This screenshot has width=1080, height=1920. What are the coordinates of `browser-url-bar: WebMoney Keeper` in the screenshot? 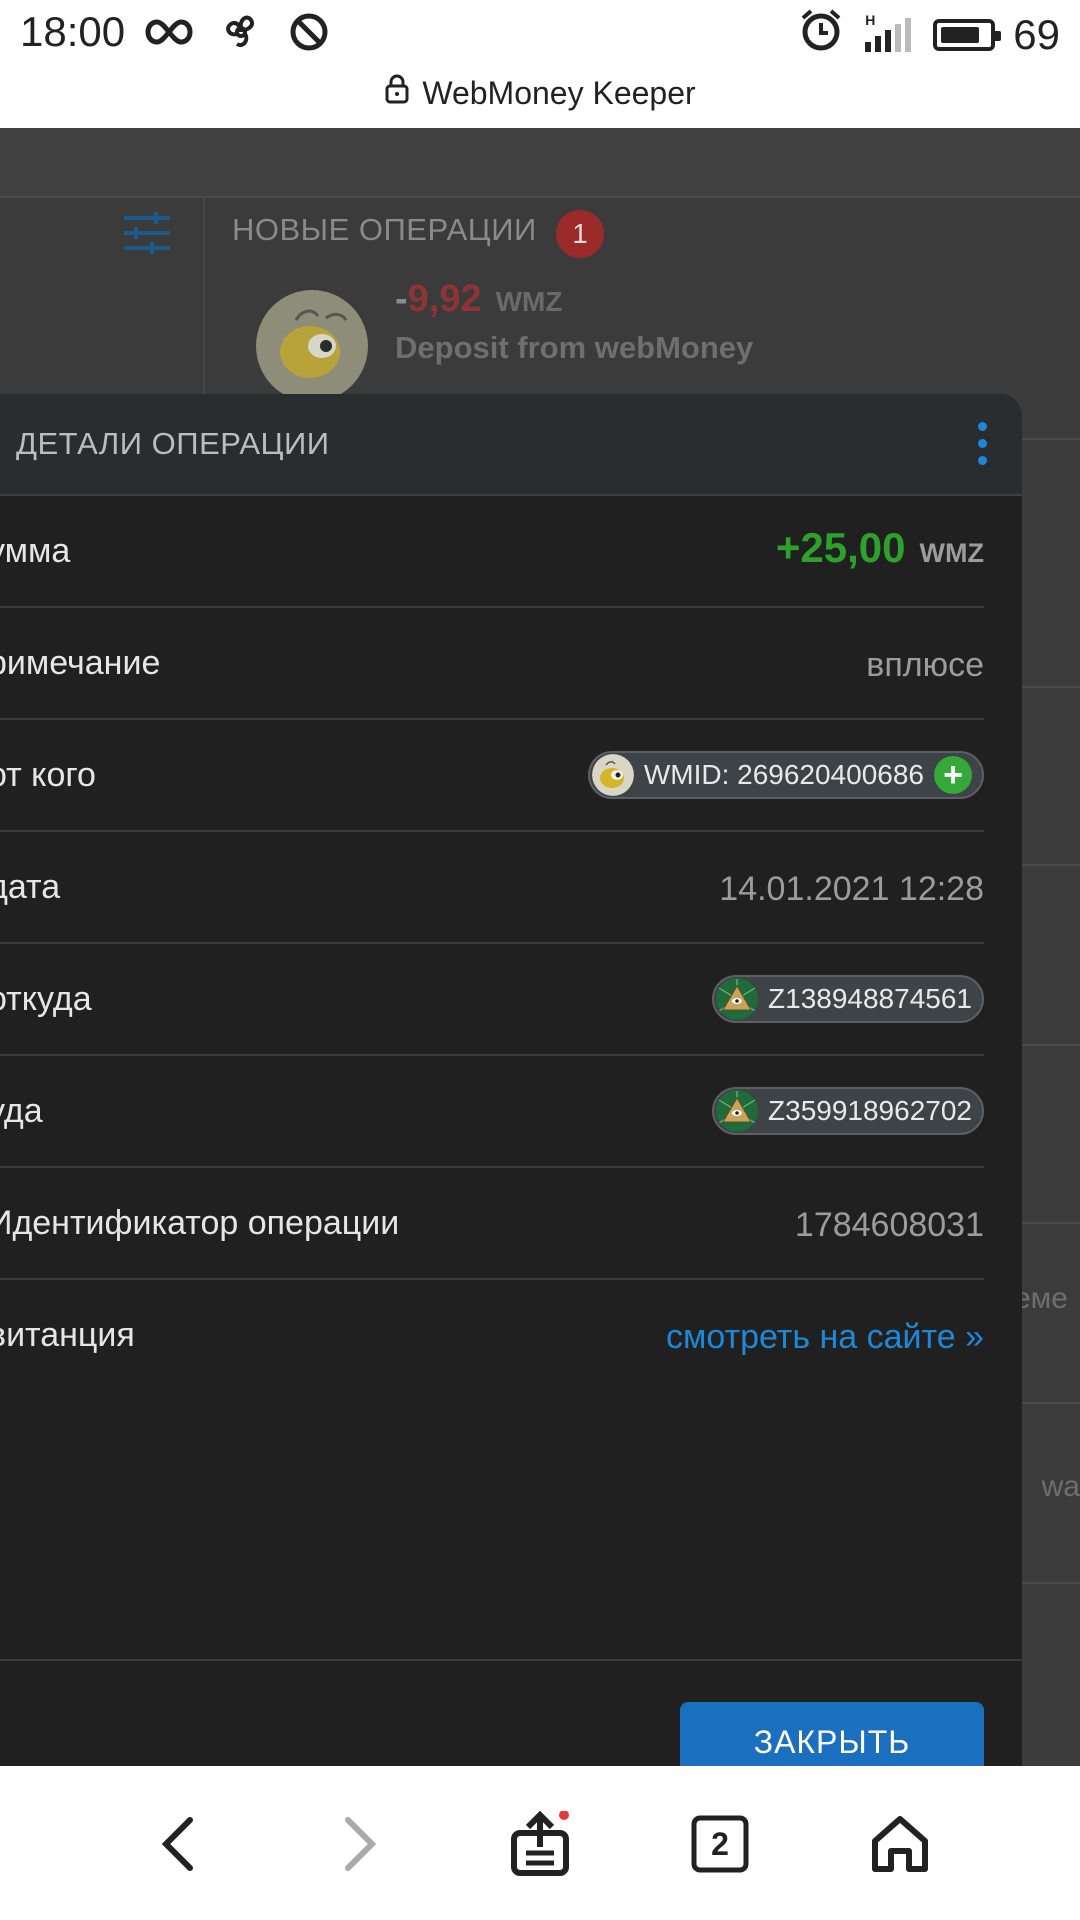 It's located at (540, 98).